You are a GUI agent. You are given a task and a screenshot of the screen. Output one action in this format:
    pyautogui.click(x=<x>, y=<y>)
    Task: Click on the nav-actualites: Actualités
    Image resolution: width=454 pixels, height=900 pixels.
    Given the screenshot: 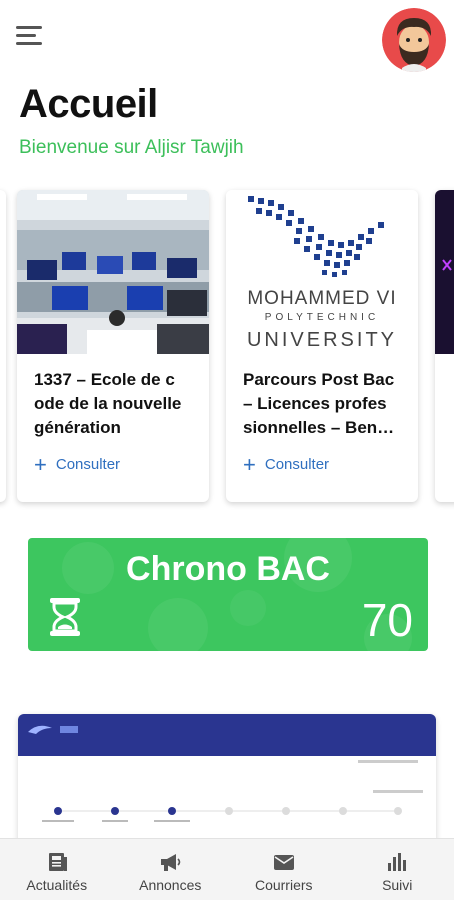 What is the action you would take?
    pyautogui.click(x=57, y=869)
    